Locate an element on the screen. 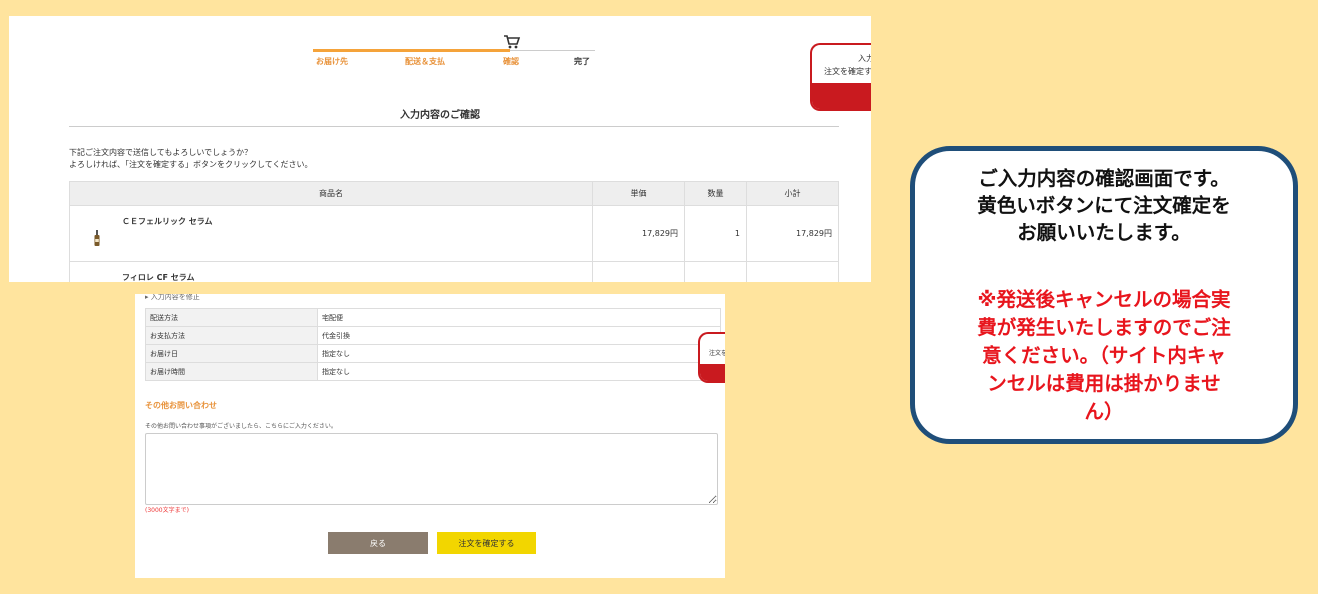 The height and width of the screenshot is (594, 1318). delivery-value: 宅配便 is located at coordinates (519, 317).